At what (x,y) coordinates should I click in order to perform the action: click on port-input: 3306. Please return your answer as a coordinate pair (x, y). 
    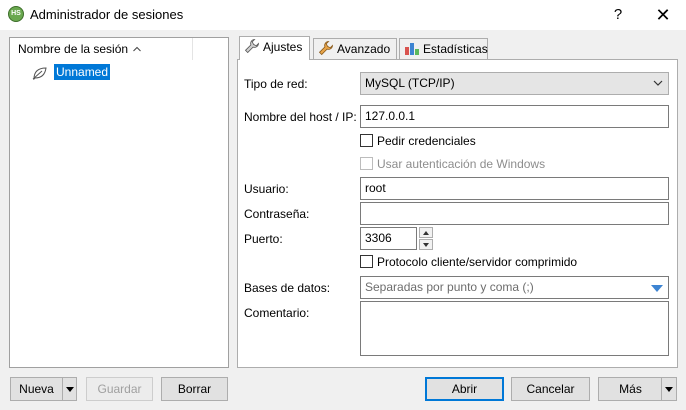
    Looking at the image, I should click on (388, 238).